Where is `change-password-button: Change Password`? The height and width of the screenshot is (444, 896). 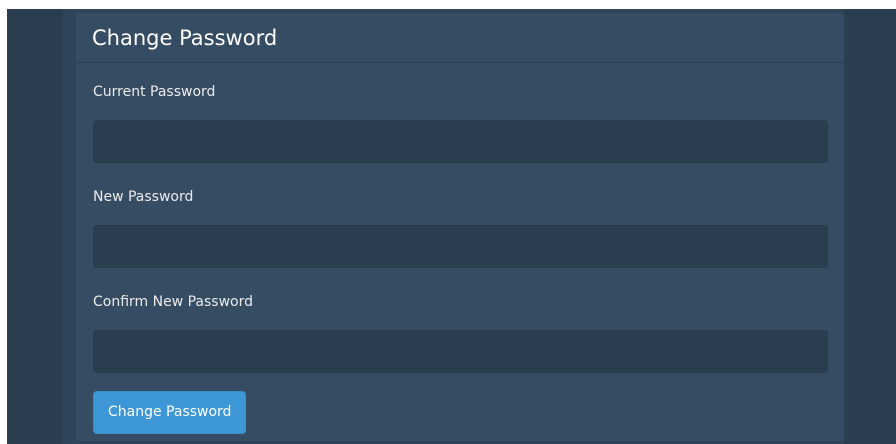
change-password-button: Change Password is located at coordinates (170, 412).